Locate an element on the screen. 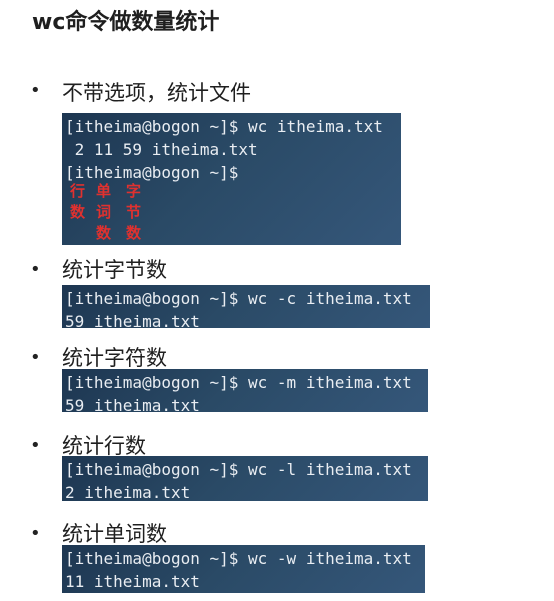  terminal-line: 2 itheima.txt is located at coordinates (128, 492).